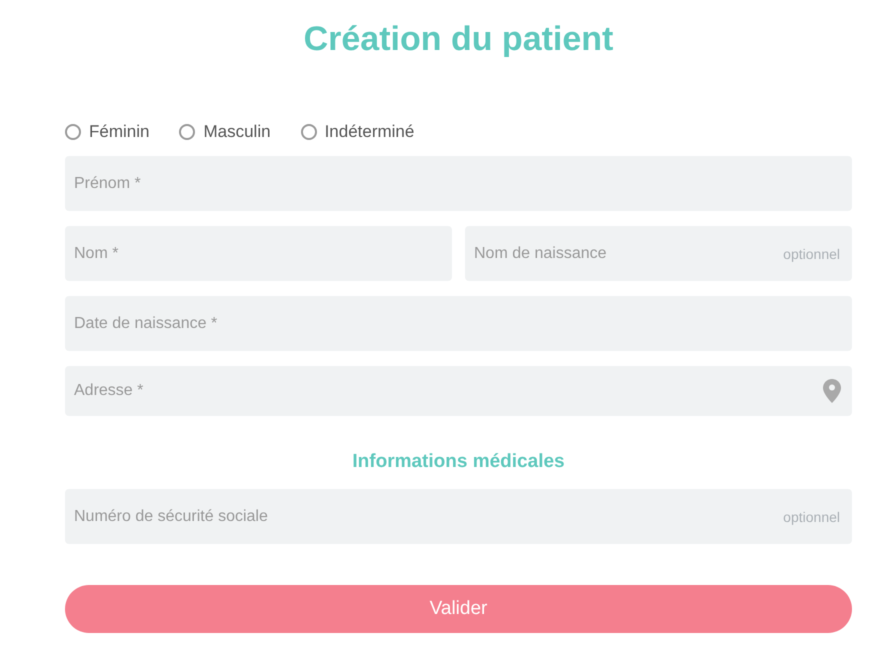 Image resolution: width=885 pixels, height=671 pixels. Describe the element at coordinates (832, 391) in the screenshot. I see `location-pin-icon` at that location.